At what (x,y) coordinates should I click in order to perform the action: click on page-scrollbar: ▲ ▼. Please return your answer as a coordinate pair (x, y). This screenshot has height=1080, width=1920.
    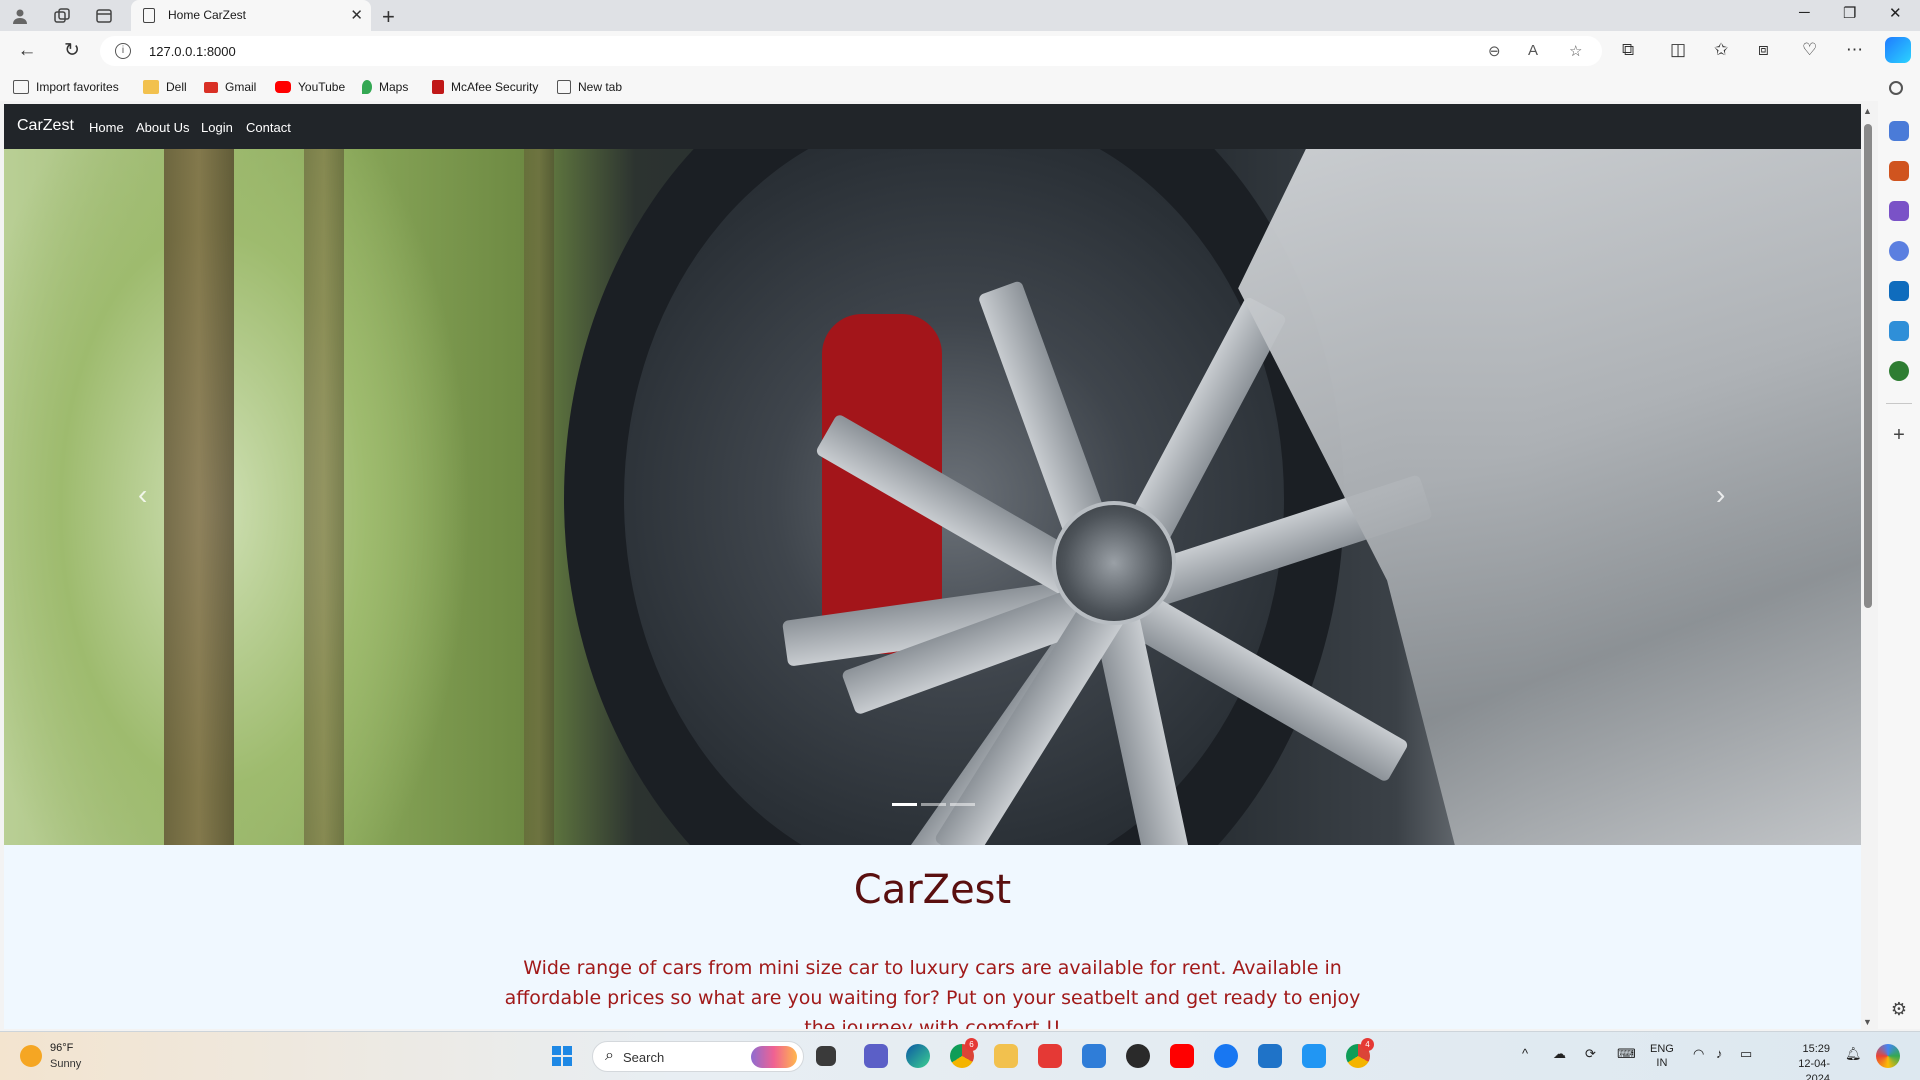
    Looking at the image, I should click on (1868, 566).